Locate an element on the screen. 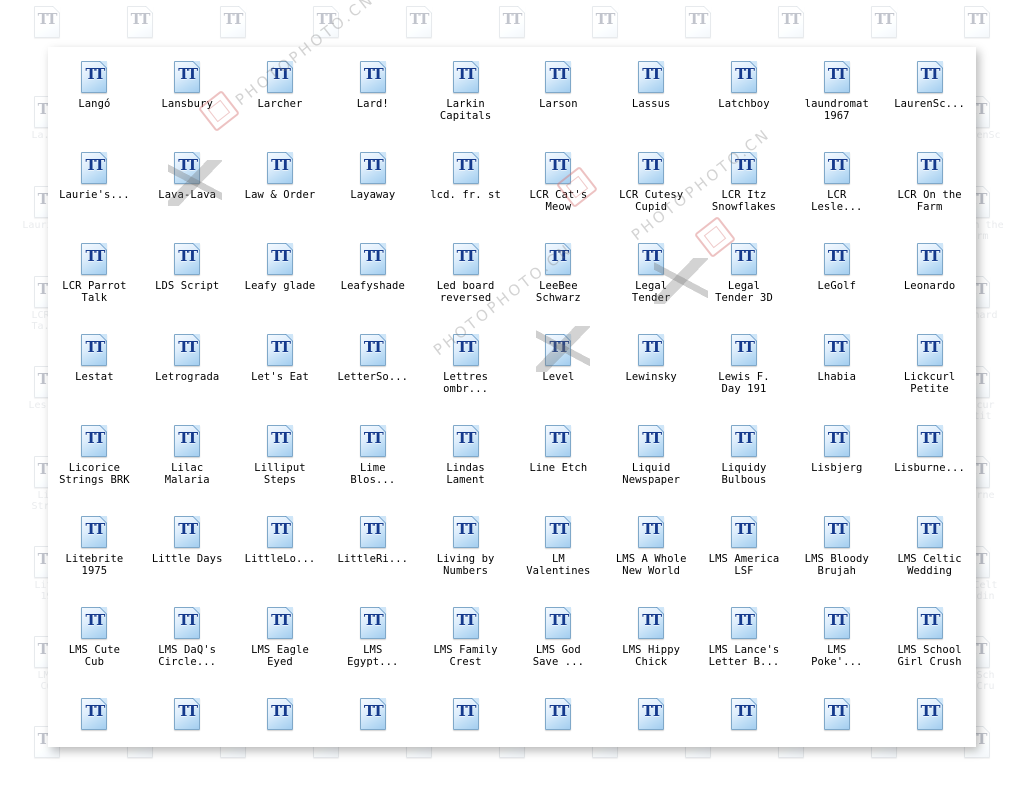 The height and width of the screenshot is (786, 1024). font-icon-item: TT Lickcurl Petite is located at coordinates (929, 371).